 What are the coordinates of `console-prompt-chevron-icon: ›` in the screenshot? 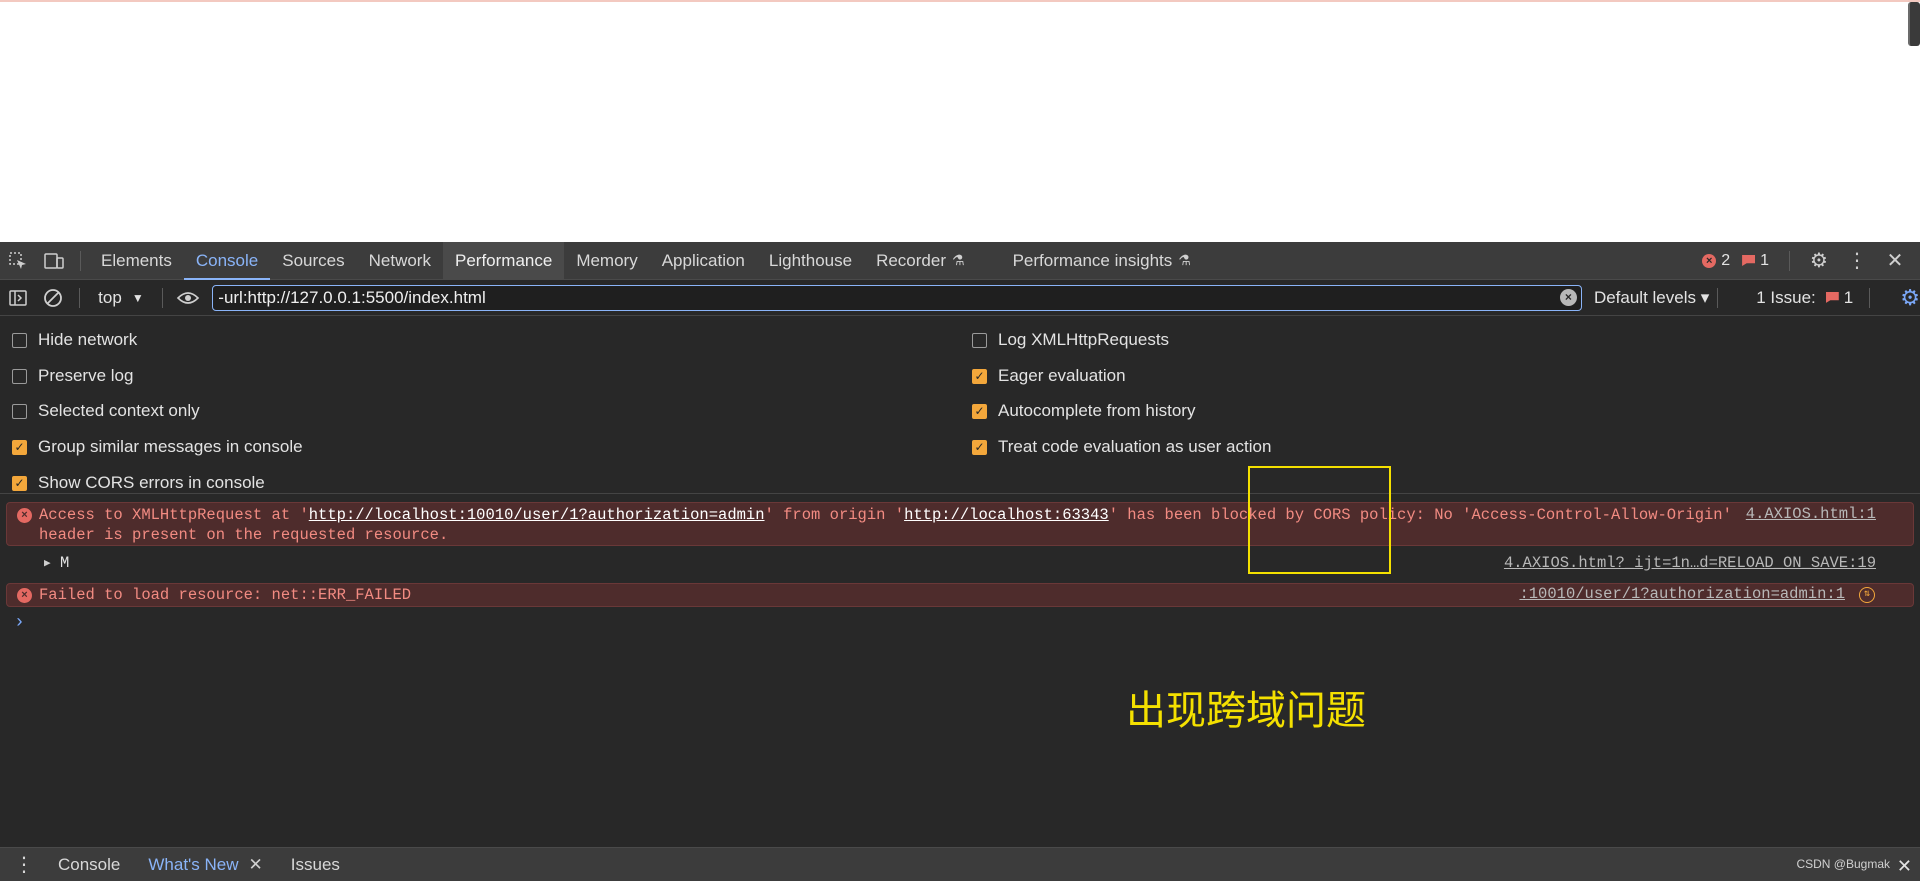 It's located at (19, 623).